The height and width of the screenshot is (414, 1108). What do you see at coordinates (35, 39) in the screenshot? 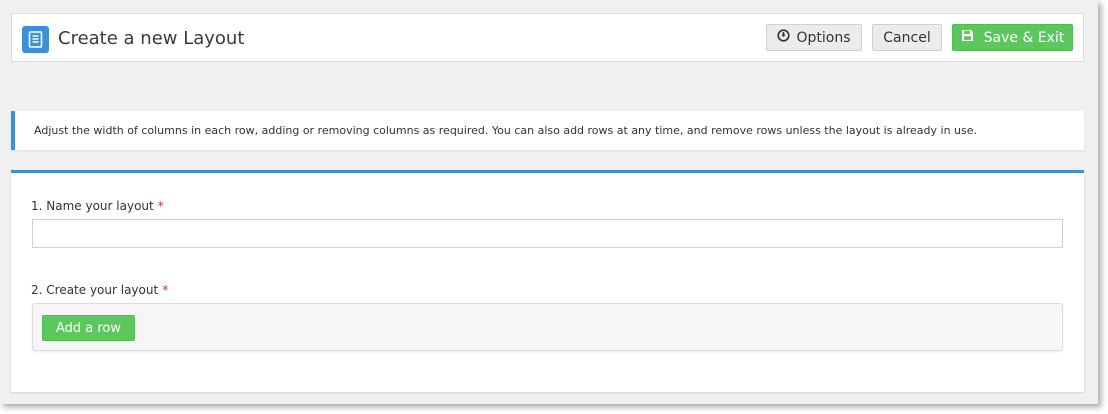
I see `document-icon` at bounding box center [35, 39].